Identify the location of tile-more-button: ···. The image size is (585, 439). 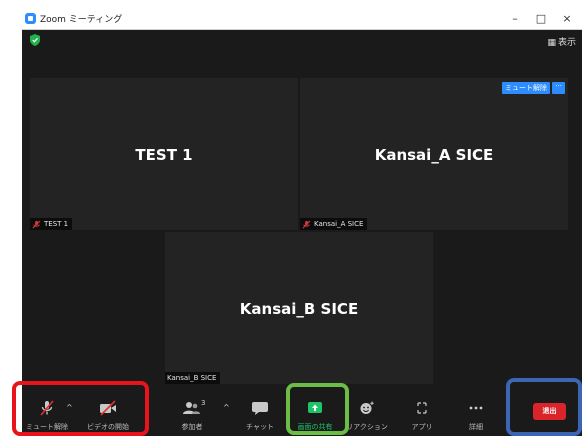
(558, 88).